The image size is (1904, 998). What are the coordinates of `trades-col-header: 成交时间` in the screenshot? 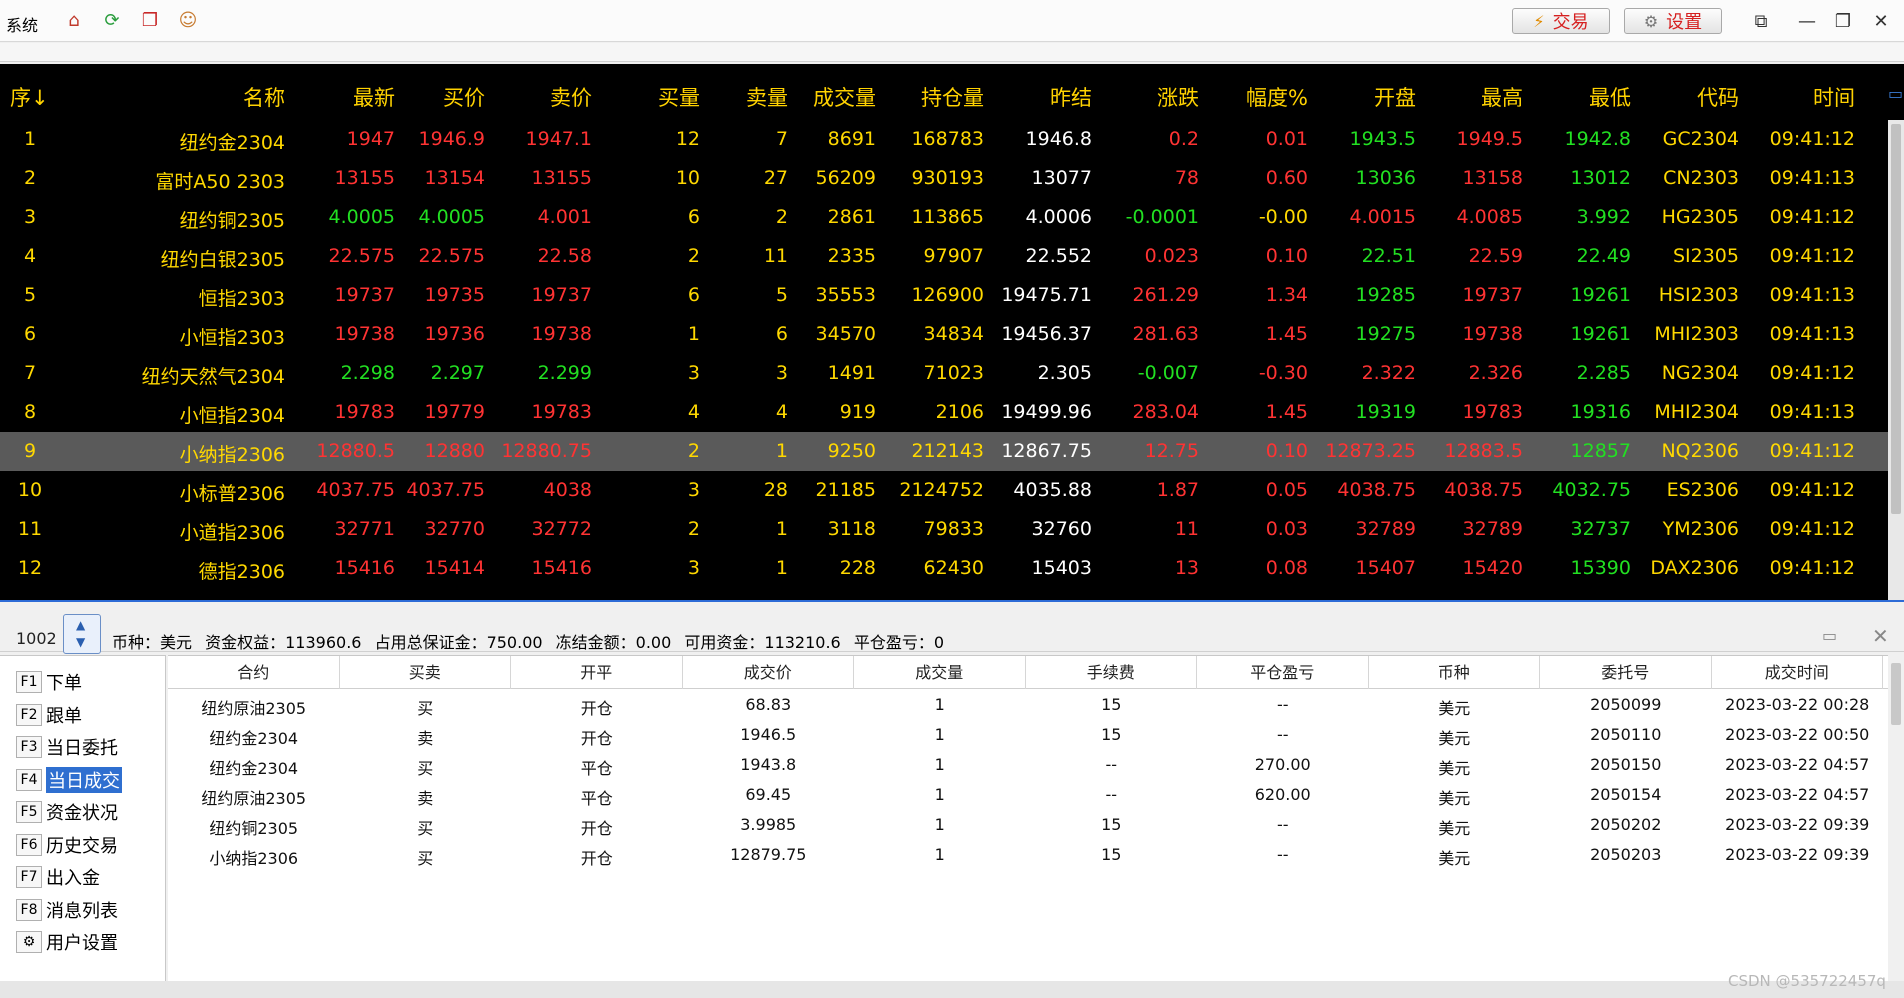 It's located at (1797, 672).